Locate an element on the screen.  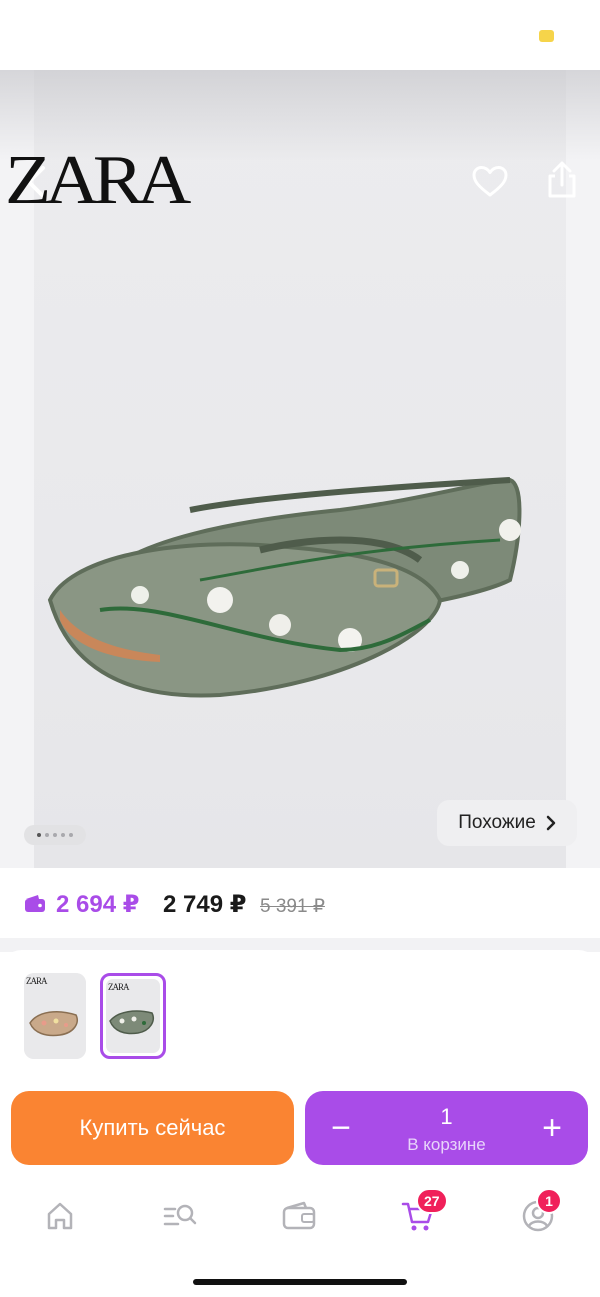
brand-logo: ZARA is located at coordinates (98, 180).